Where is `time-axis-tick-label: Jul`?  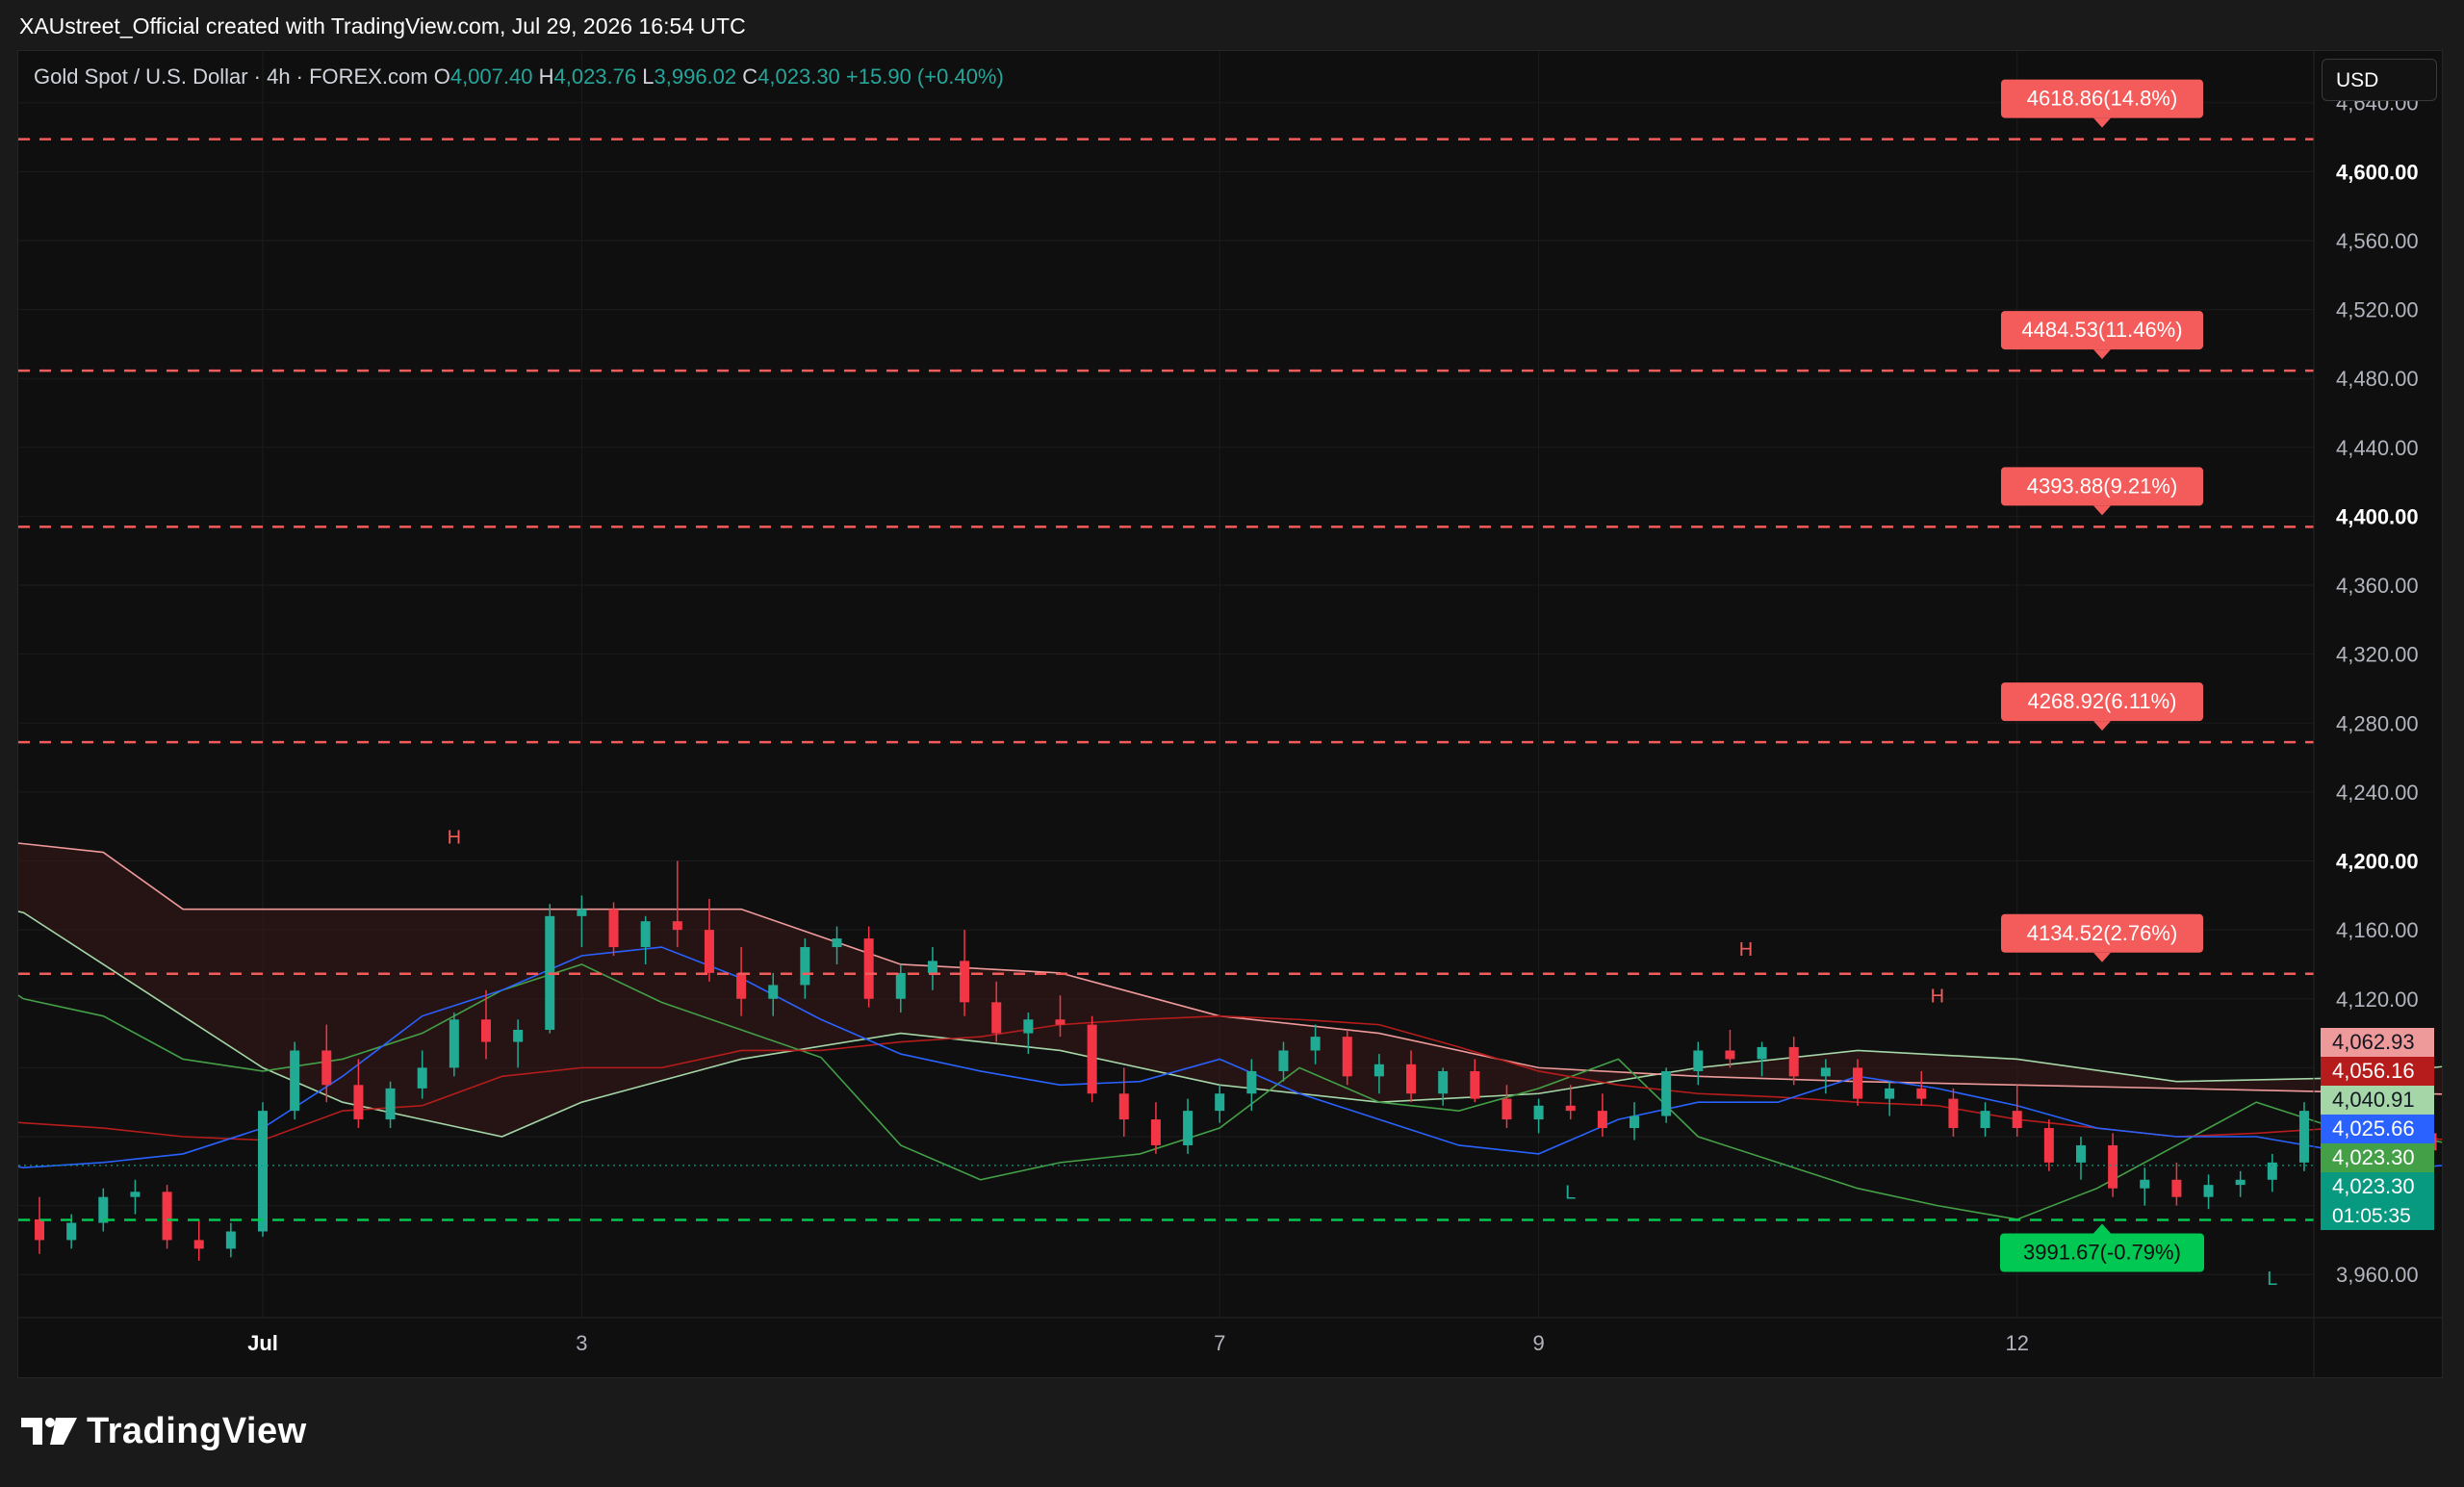
time-axis-tick-label: Jul is located at coordinates (262, 1343).